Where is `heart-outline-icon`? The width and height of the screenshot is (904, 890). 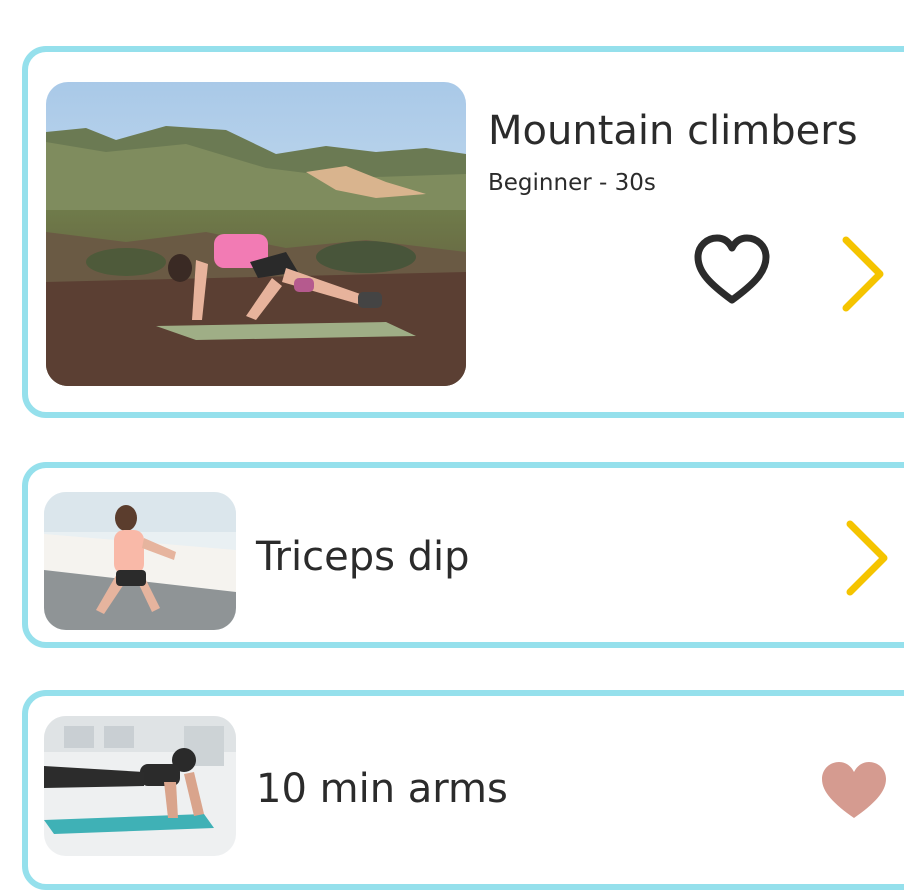 heart-outline-icon is located at coordinates (732, 270).